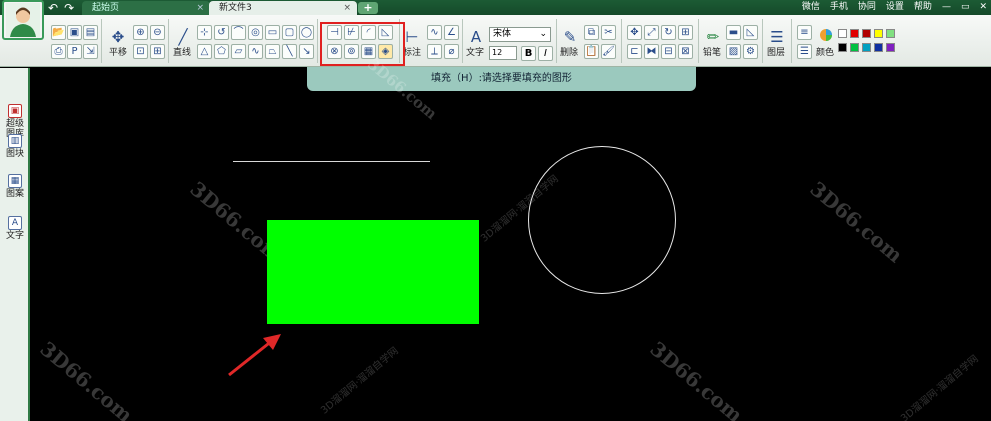  What do you see at coordinates (74, 51) in the screenshot?
I see `pdf-icon: P` at bounding box center [74, 51].